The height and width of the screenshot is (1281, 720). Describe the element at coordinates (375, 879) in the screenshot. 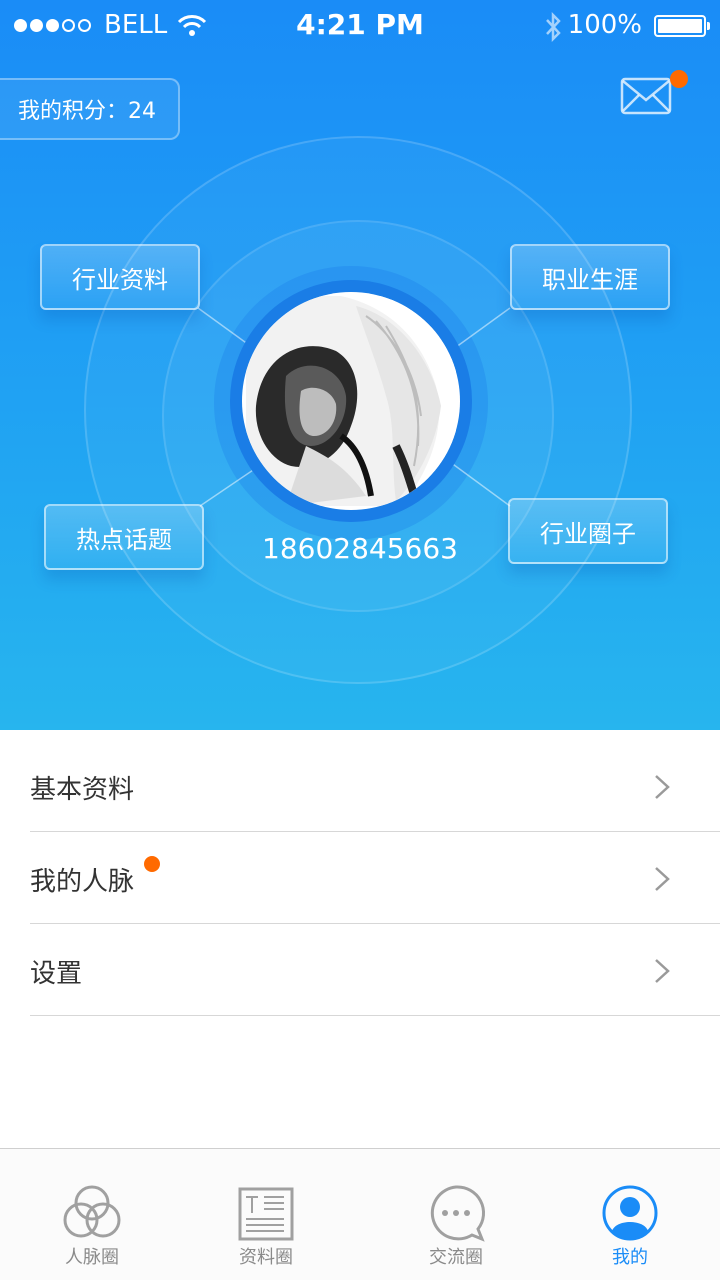

I see `menu-item-my-contacts: 我的人脉` at that location.